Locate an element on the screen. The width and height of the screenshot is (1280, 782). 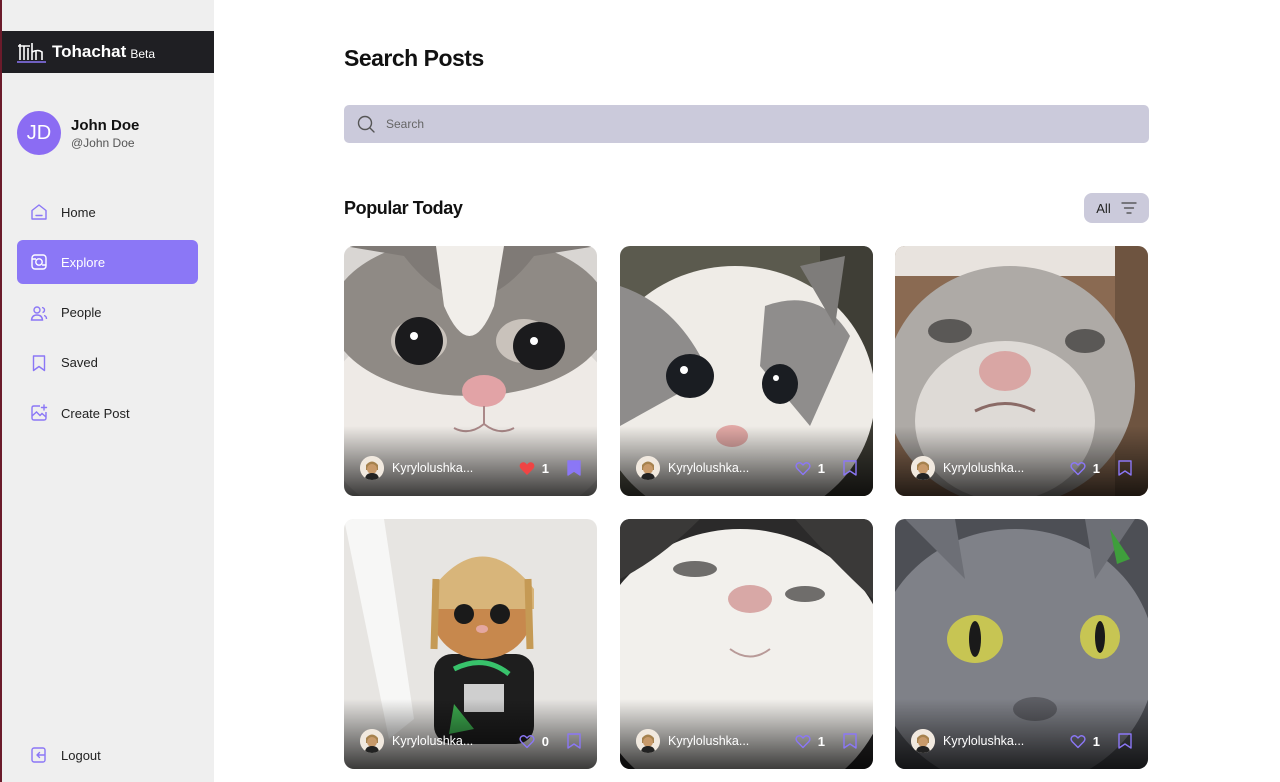
sidebar-item-saved: Saved is located at coordinates (107, 363).